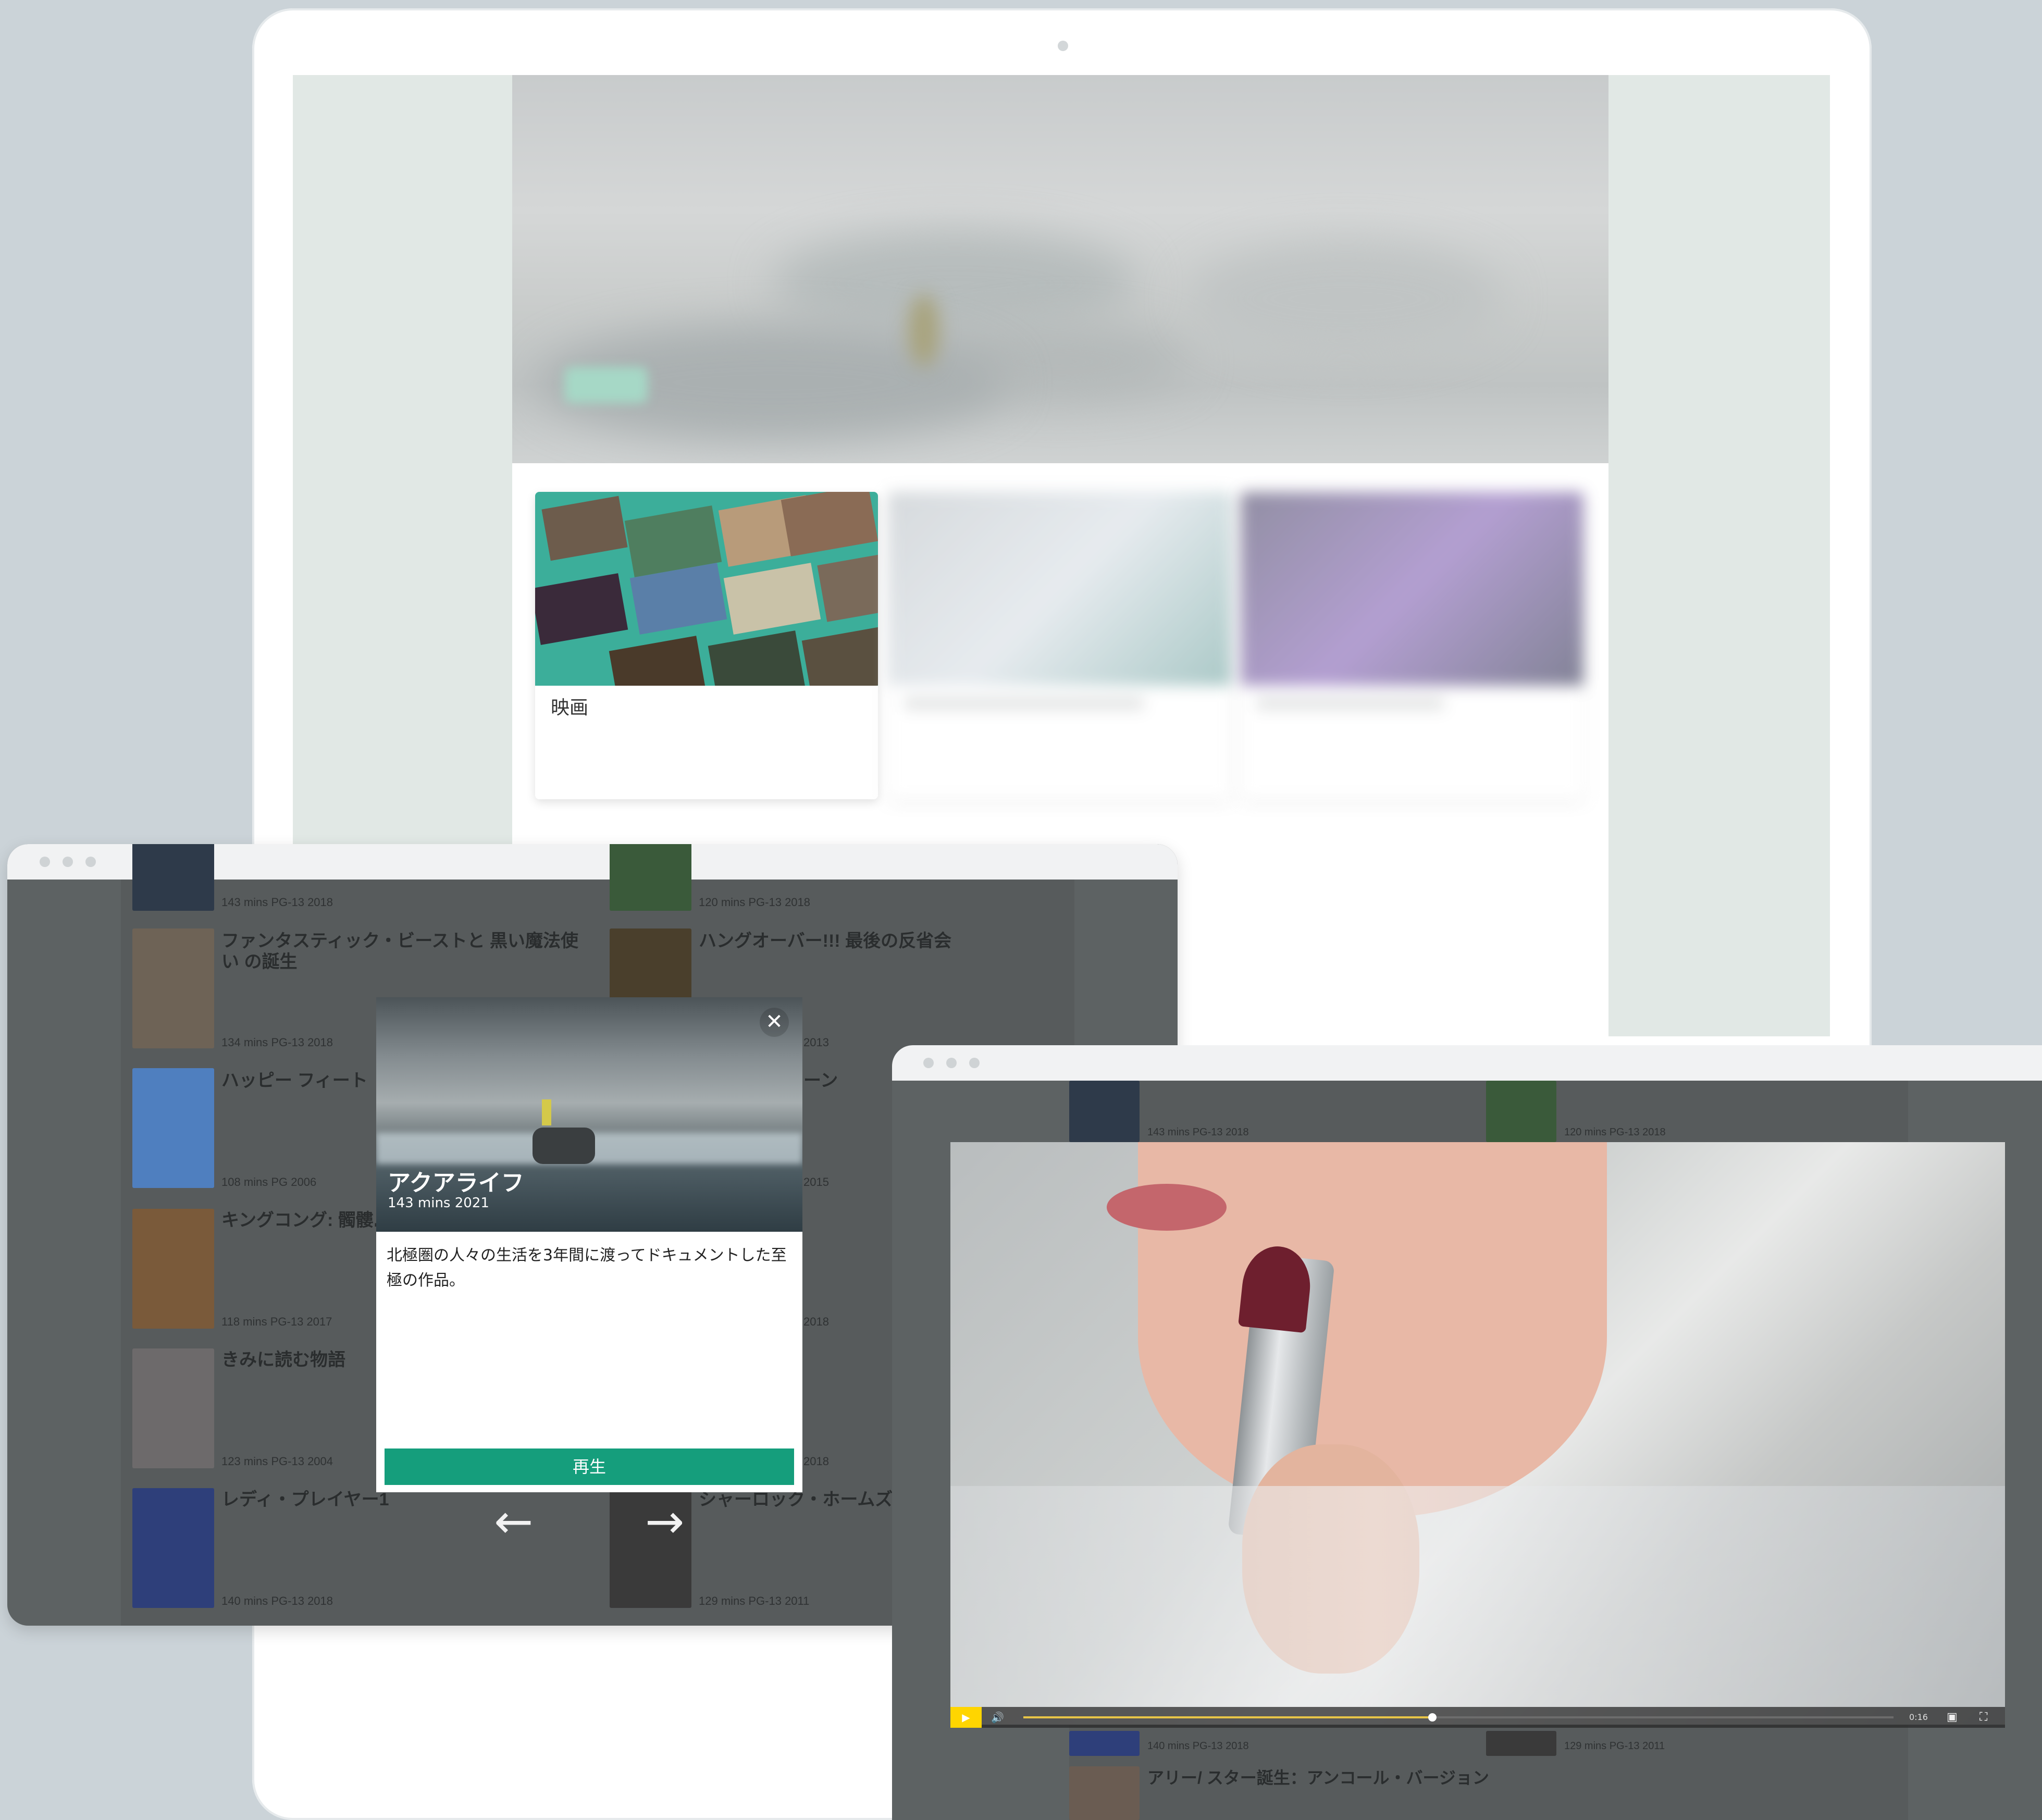 The image size is (2042, 1820). Describe the element at coordinates (816, 1042) in the screenshot. I see `movie-meta: 2013` at that location.